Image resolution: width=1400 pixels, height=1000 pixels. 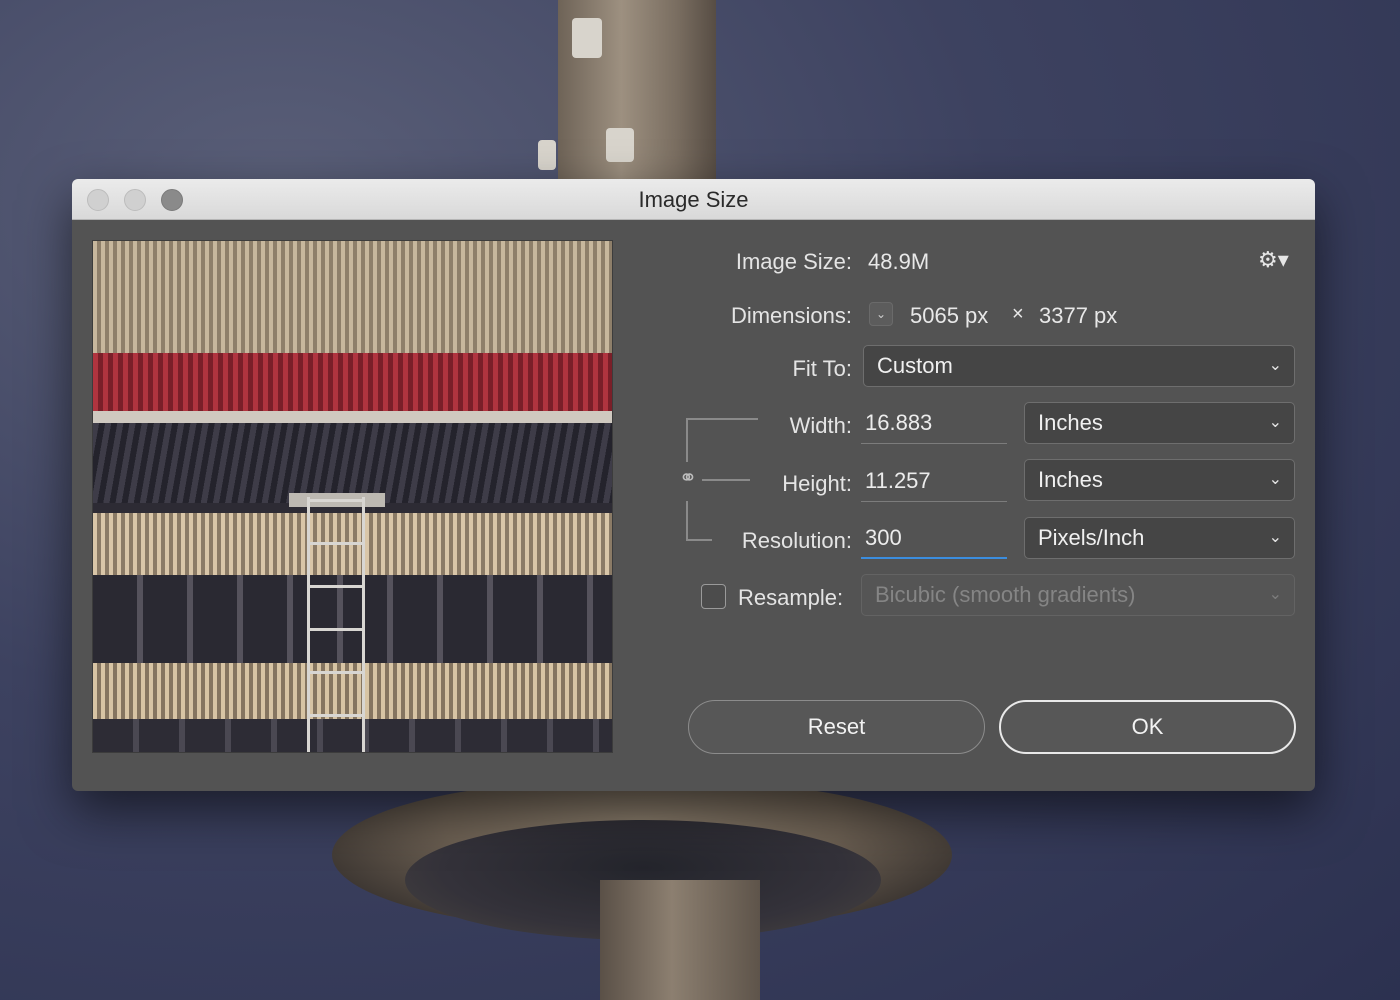 I want to click on resample-method-value: Bicubic (smooth gradients), so click(x=1005, y=594).